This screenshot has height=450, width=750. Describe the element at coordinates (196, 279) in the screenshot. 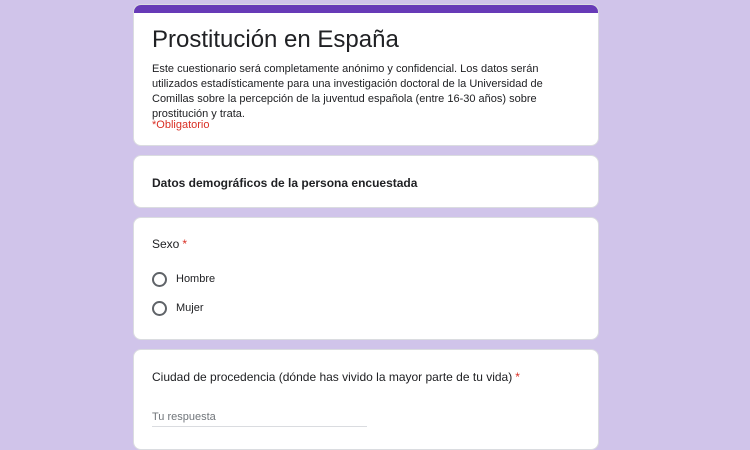

I see `radio-label-hombre: Hombre` at that location.